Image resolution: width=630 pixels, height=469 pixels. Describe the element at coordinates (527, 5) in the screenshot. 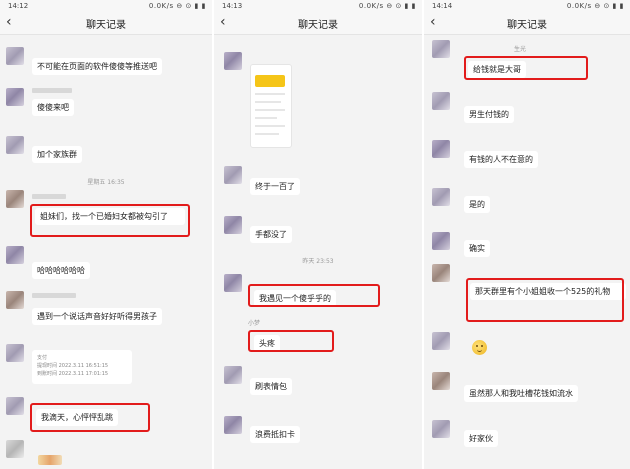

I see `status-bar: 14:14 0.0K/s ⊖ ⊙ ▮ ▮` at that location.